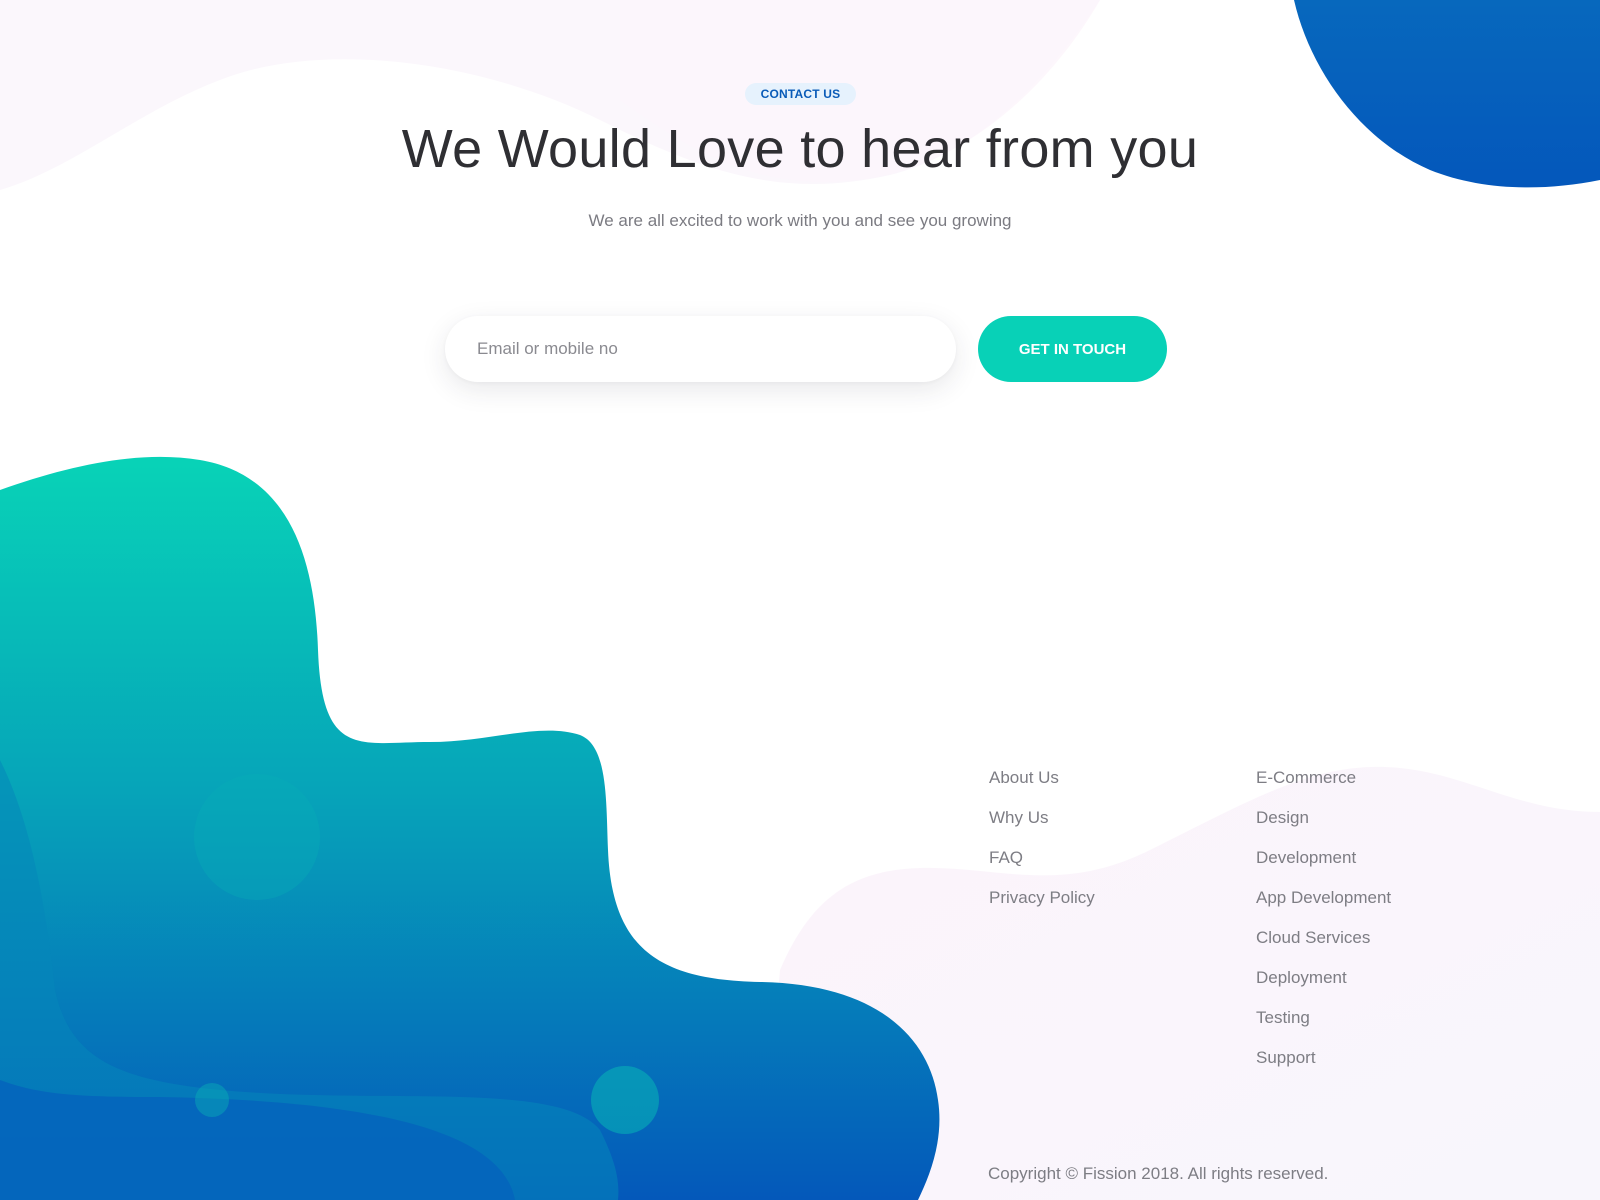 The width and height of the screenshot is (1600, 1200). Describe the element at coordinates (800, 94) in the screenshot. I see `contact-us-badge: CONTACT US` at that location.